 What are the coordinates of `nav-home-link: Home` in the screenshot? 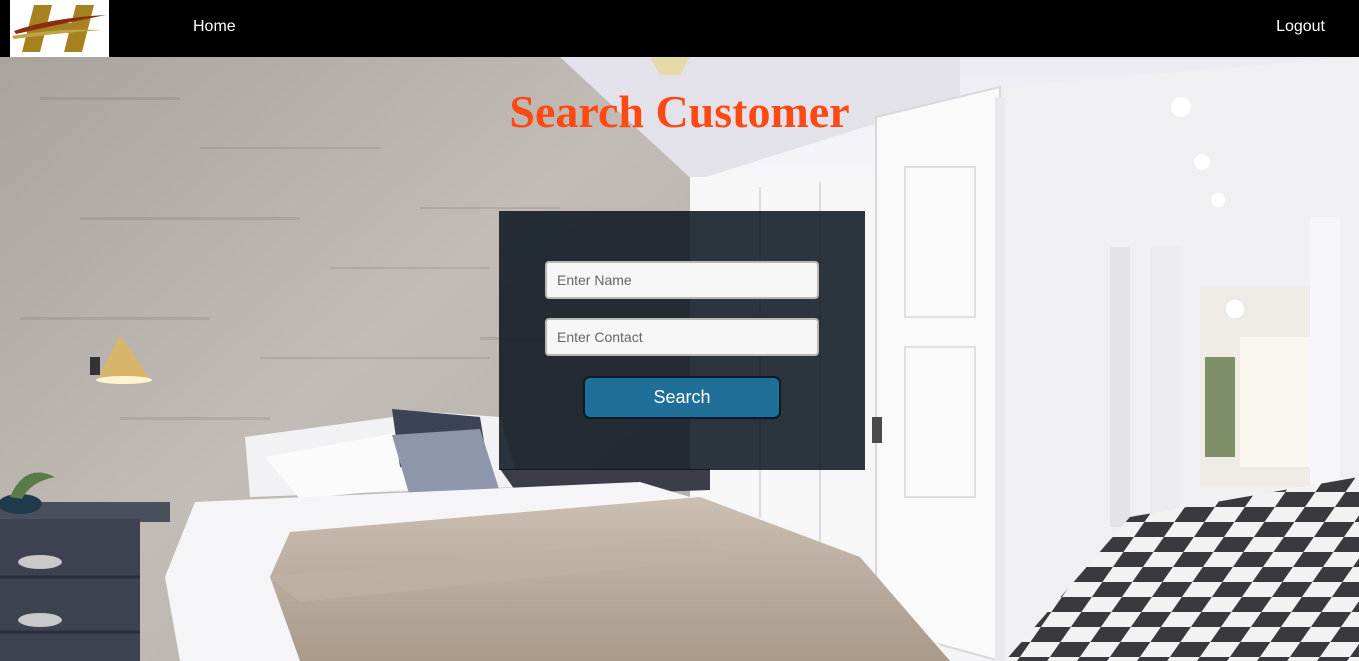 It's located at (214, 27).